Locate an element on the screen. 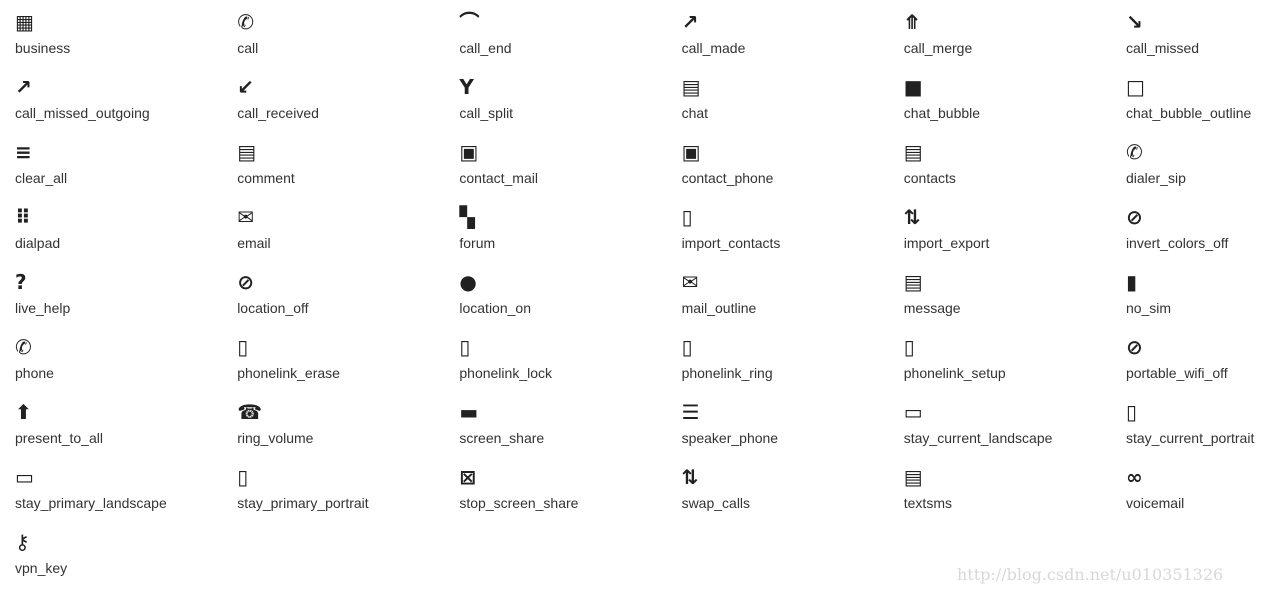  icon-label: present_to_all is located at coordinates (59, 438).